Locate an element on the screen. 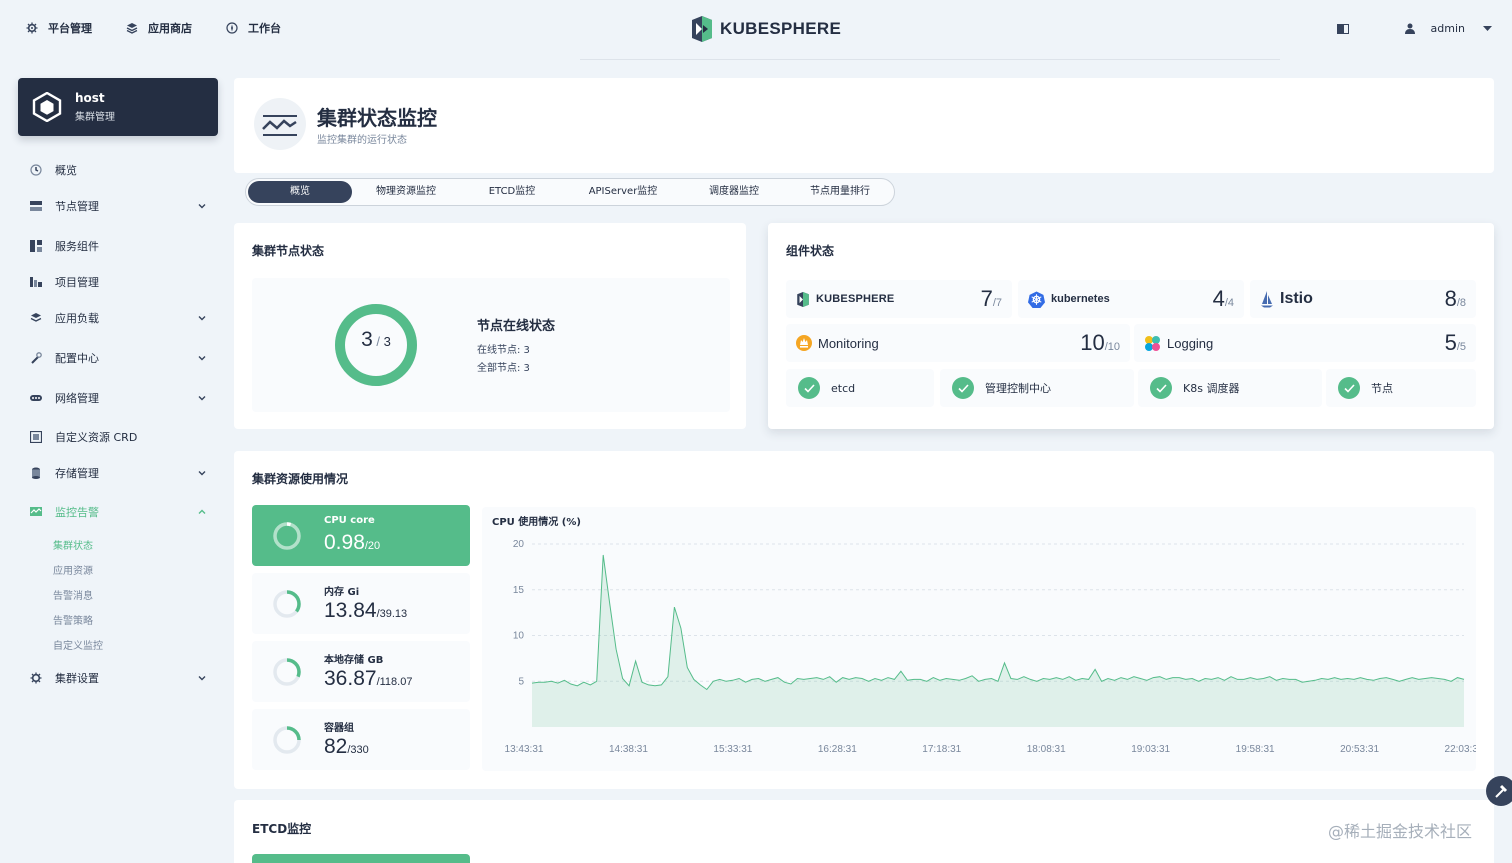 The width and height of the screenshot is (1512, 863). sidebar-subitem-alert-messages: 告警消息 is located at coordinates (73, 594).